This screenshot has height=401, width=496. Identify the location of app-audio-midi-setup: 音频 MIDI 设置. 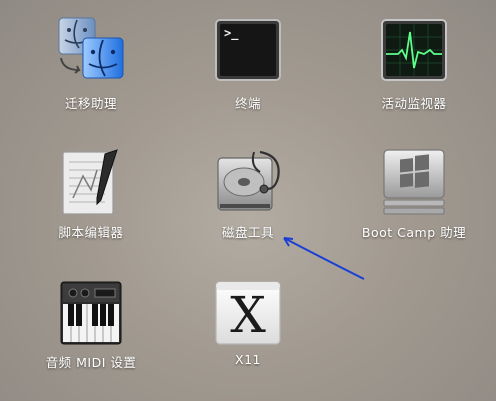
(91, 333).